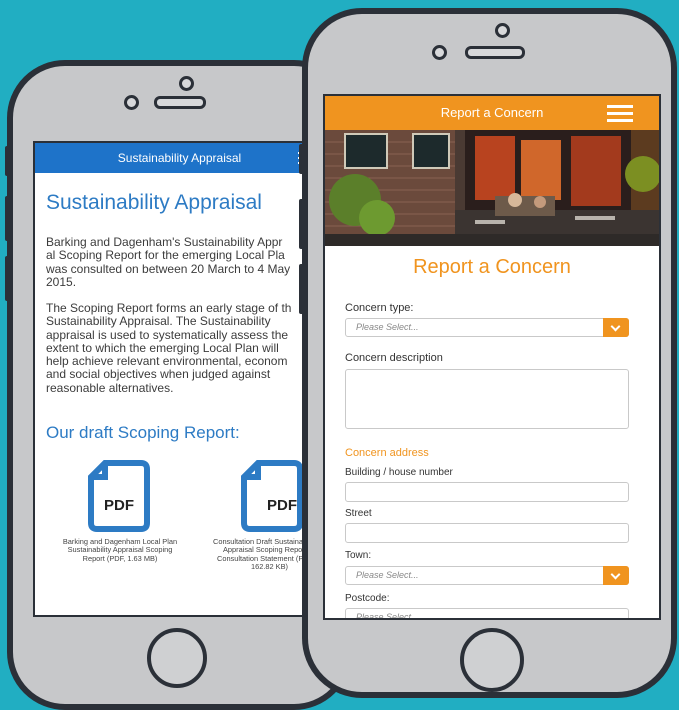 The height and width of the screenshot is (710, 679). What do you see at coordinates (394, 358) in the screenshot?
I see `concern-description-label: Concern description` at bounding box center [394, 358].